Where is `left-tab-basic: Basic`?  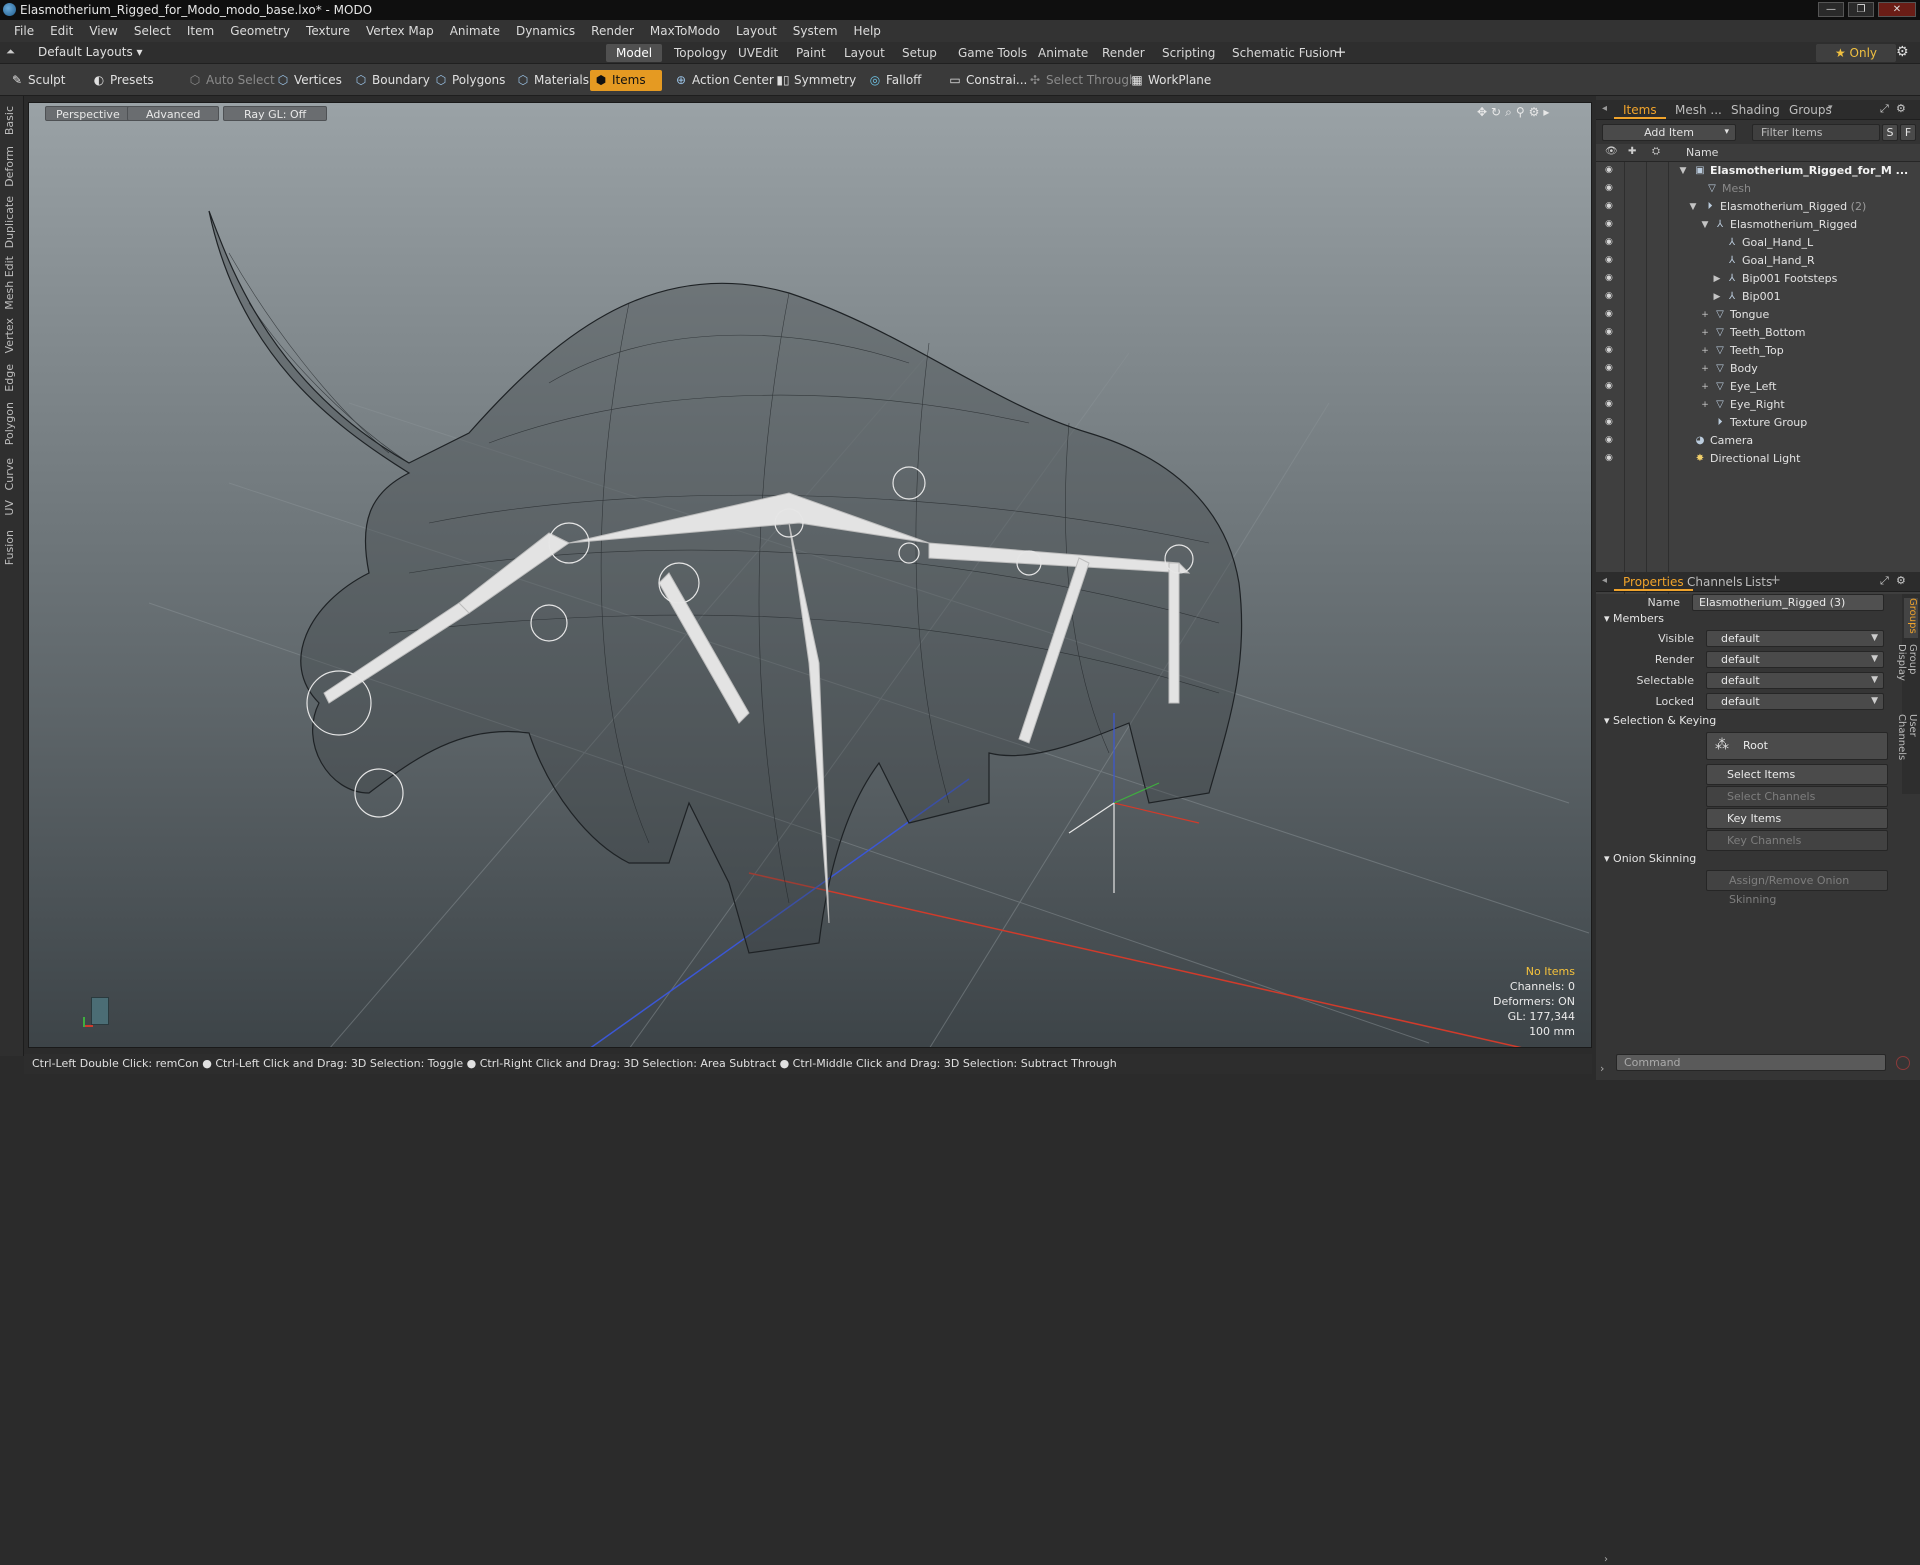 left-tab-basic: Basic is located at coordinates (12, 120).